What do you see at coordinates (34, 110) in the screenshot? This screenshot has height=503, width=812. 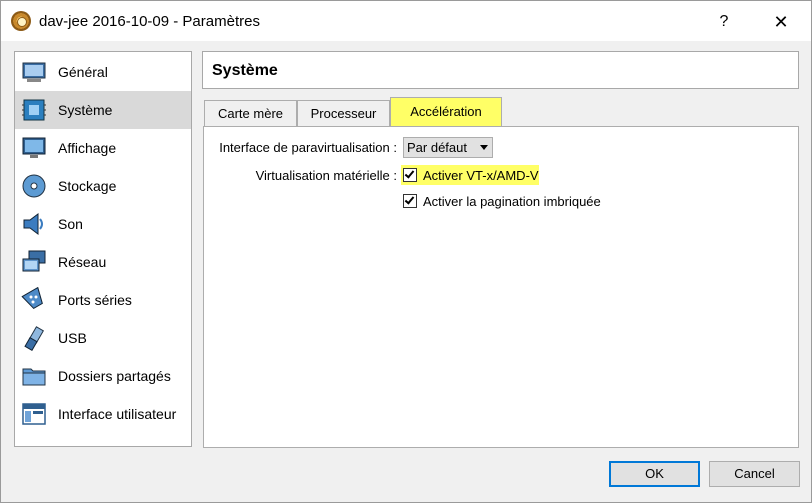 I see `system-icon` at bounding box center [34, 110].